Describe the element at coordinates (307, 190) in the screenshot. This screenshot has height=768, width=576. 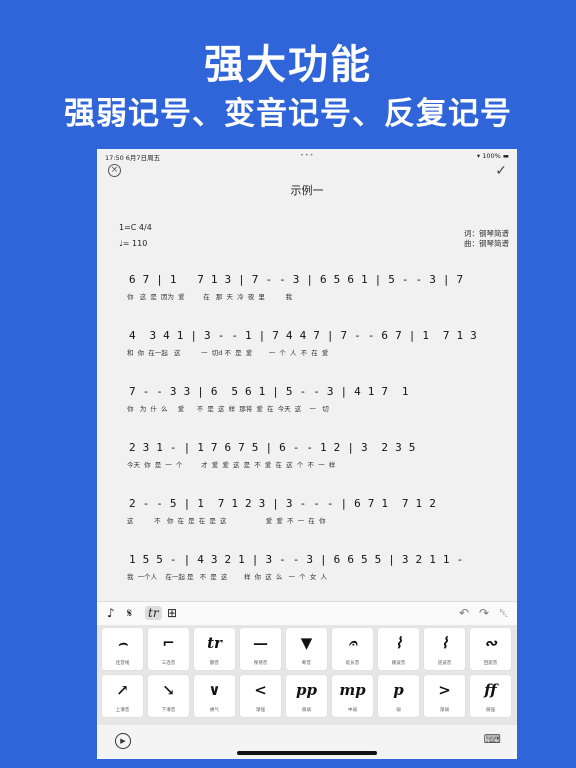
I see `score-title: 示例一` at that location.